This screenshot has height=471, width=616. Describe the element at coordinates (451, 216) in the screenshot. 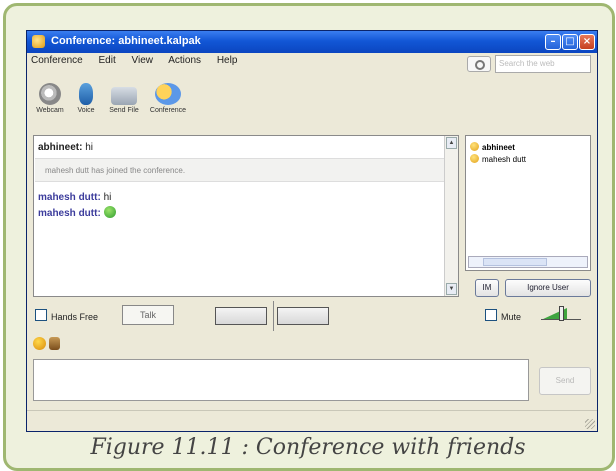

I see `chat-scrollbar: ▲ ▼` at that location.